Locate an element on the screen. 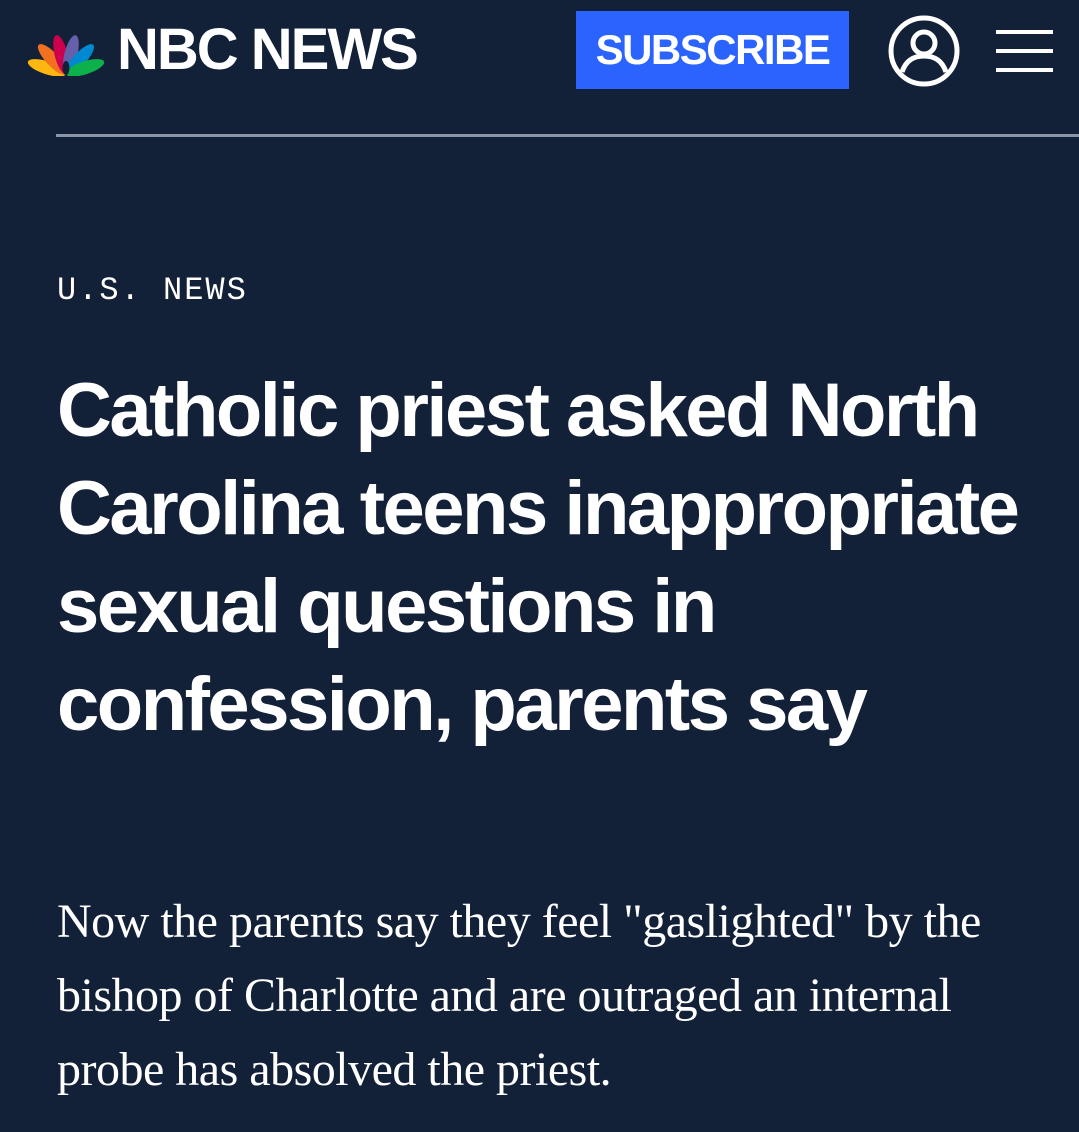  user-circle-icon is located at coordinates (924, 51).